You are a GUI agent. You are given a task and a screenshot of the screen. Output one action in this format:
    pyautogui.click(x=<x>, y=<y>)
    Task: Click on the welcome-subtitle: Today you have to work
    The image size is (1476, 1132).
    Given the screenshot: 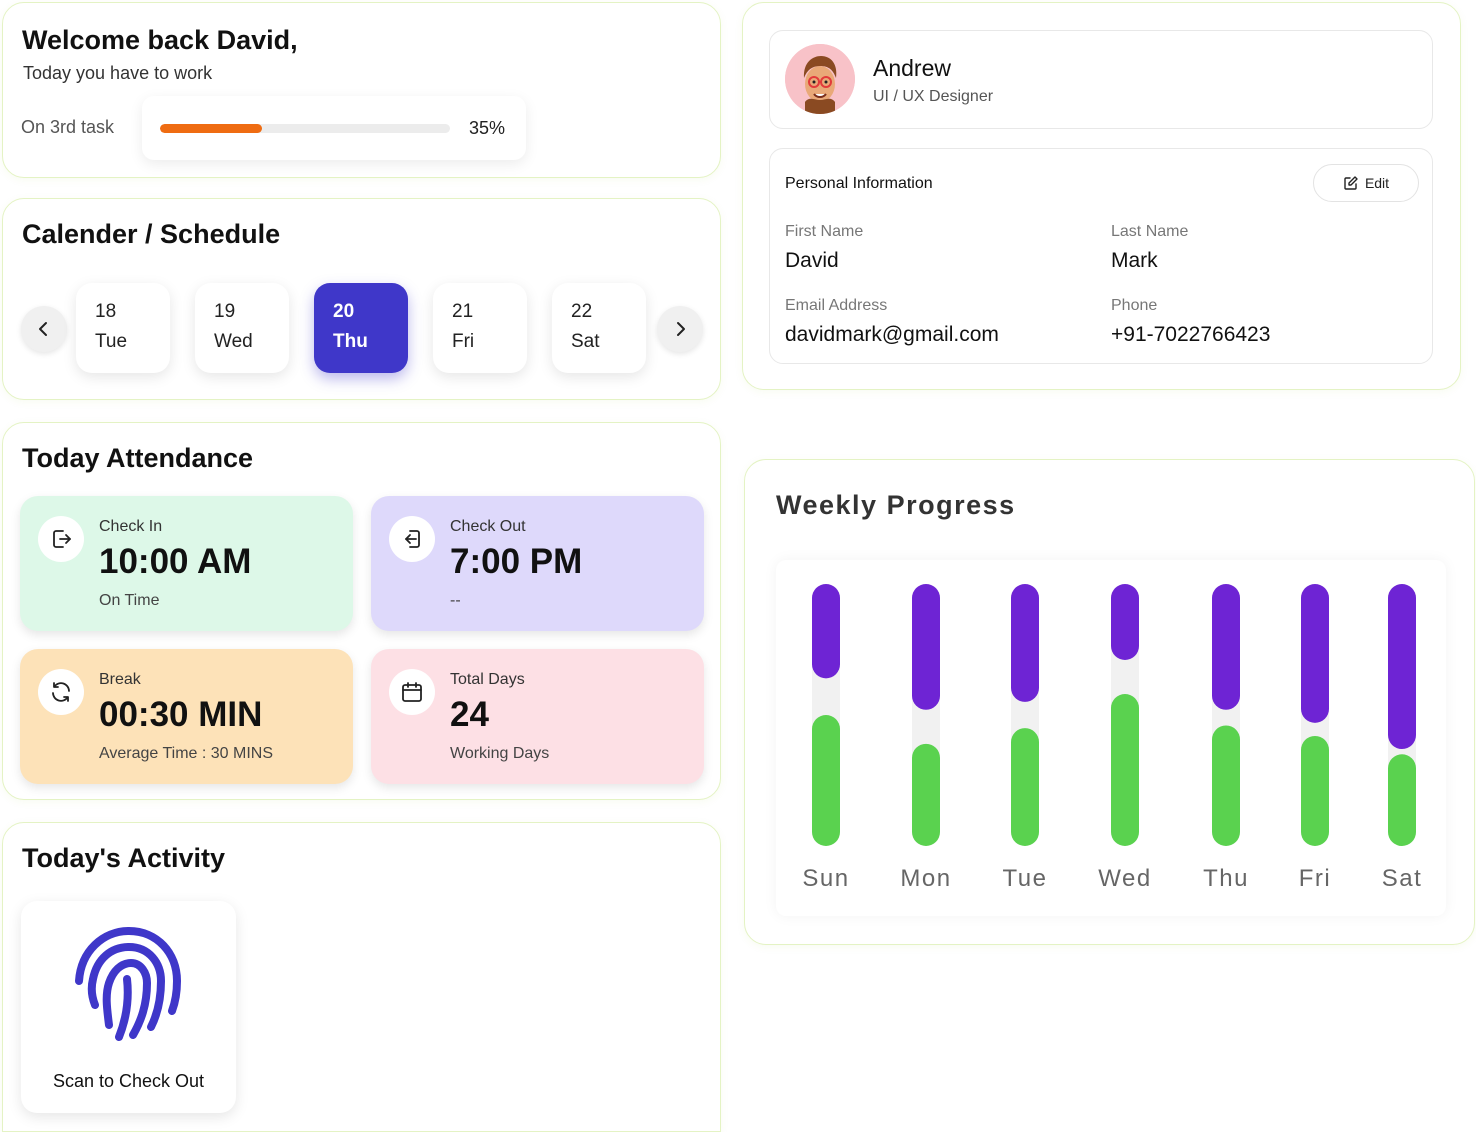 What is the action you would take?
    pyautogui.click(x=118, y=73)
    